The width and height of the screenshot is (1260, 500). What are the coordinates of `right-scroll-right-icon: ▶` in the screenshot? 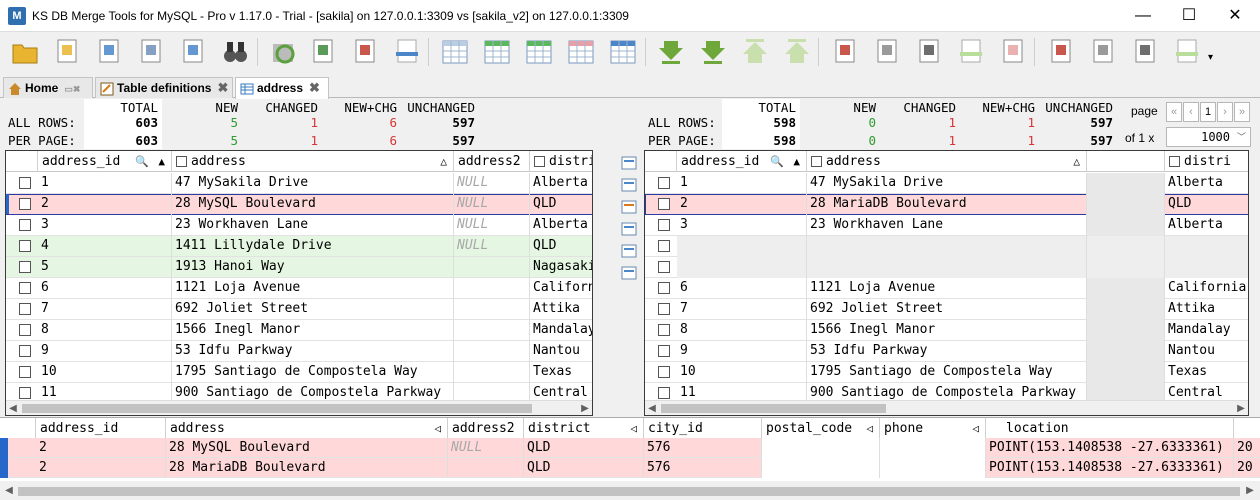 It's located at (1241, 408).